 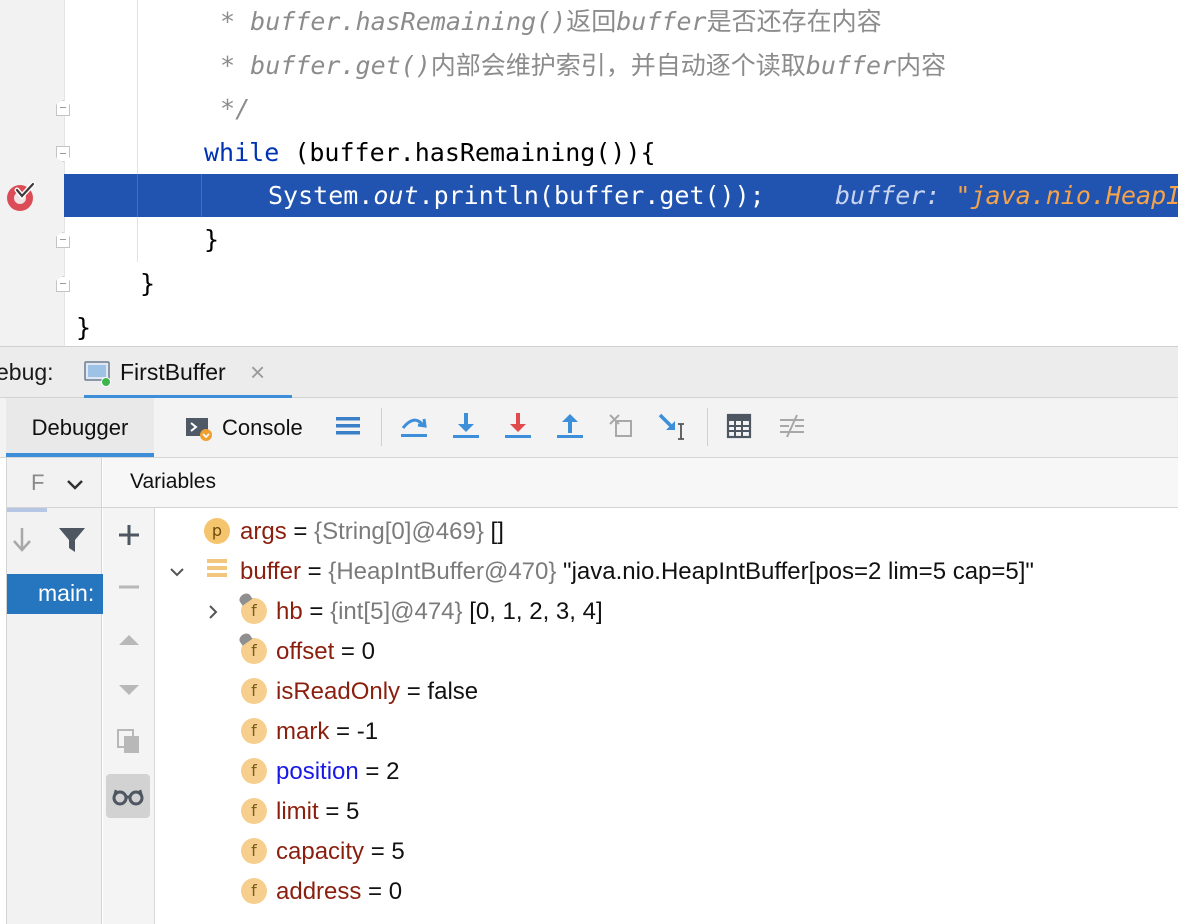 What do you see at coordinates (173, 481) in the screenshot?
I see `variables-title: Variables` at bounding box center [173, 481].